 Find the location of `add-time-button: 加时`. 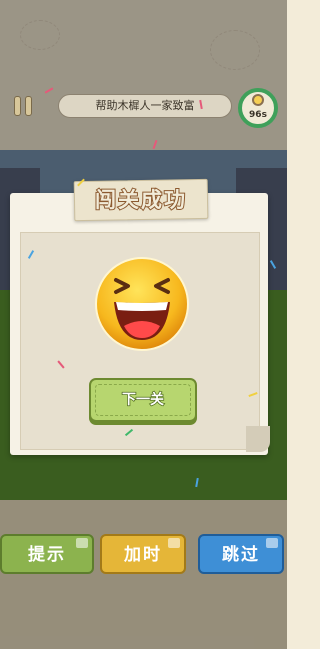

add-time-button: 加时 is located at coordinates (143, 554).